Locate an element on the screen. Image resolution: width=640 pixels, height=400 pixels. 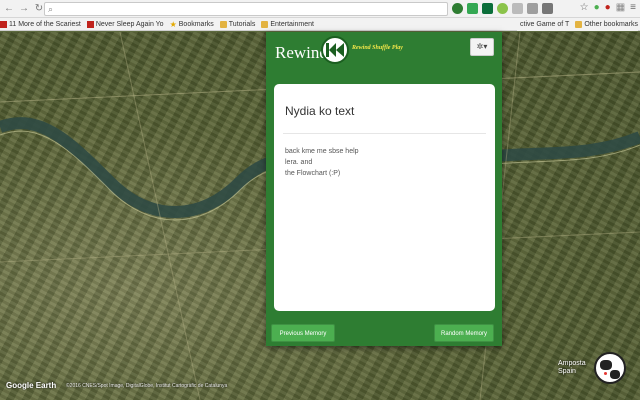
star-icon: ☆ is located at coordinates (584, 7).